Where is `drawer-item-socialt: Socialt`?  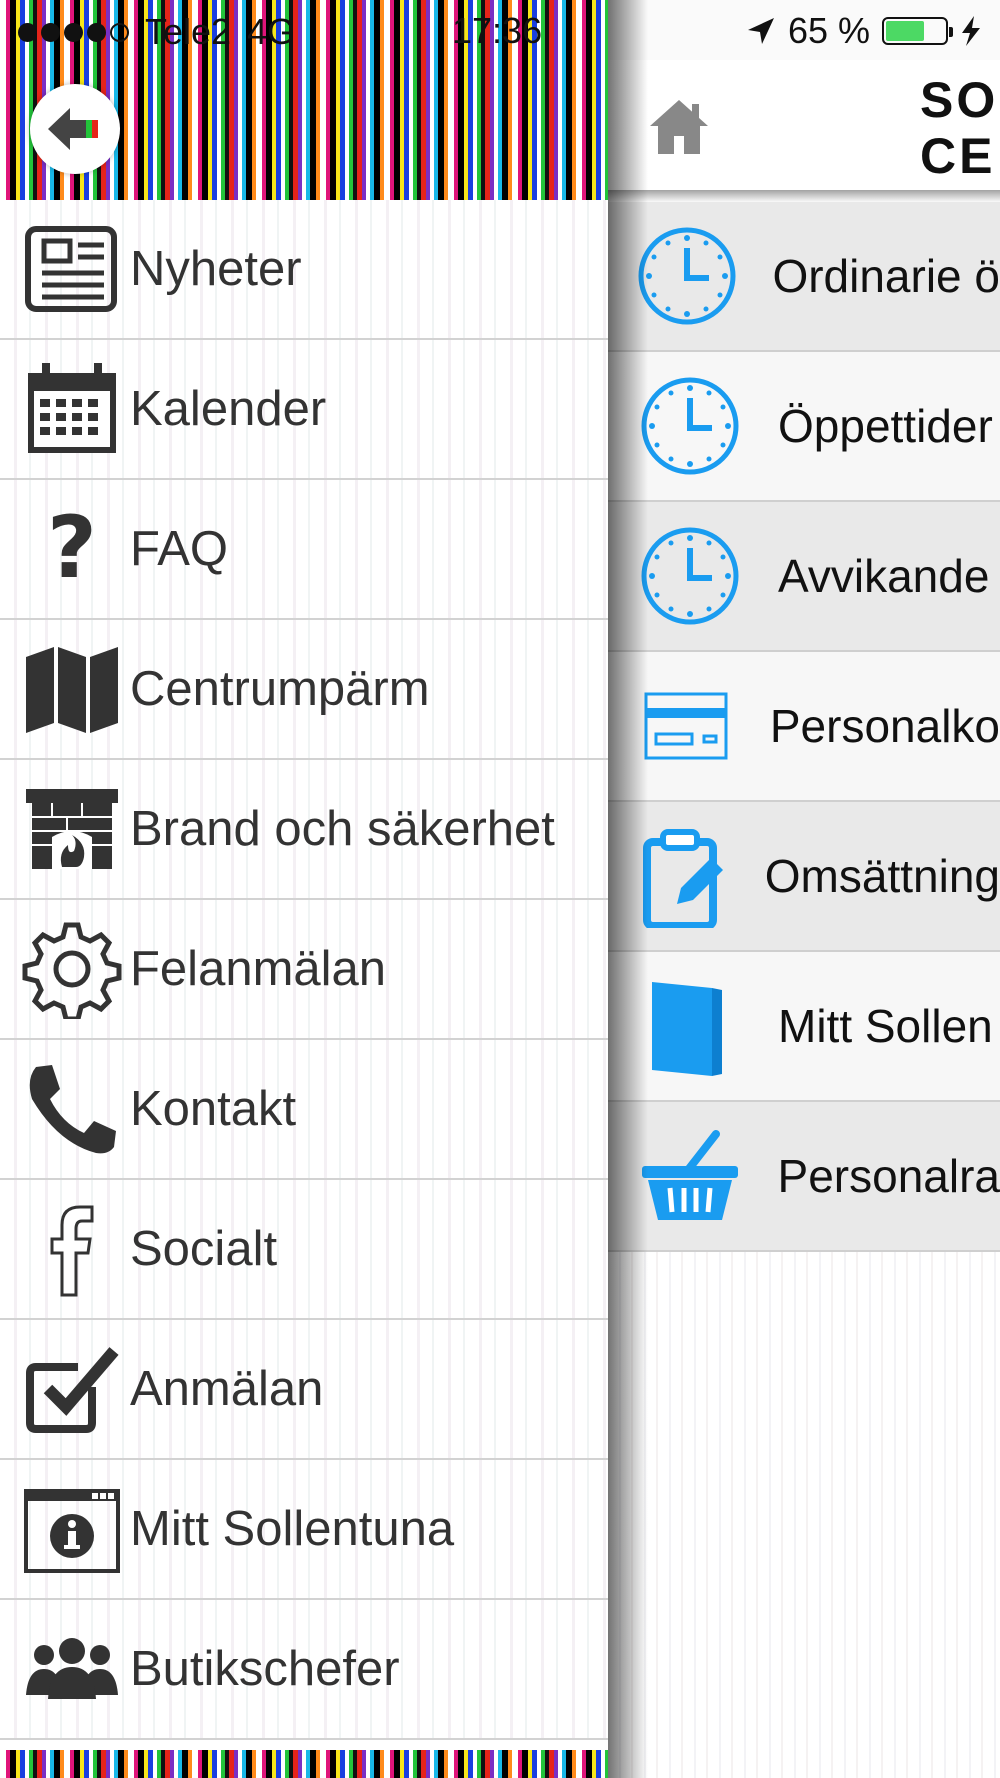
drawer-item-socialt: Socialt is located at coordinates (304, 1250).